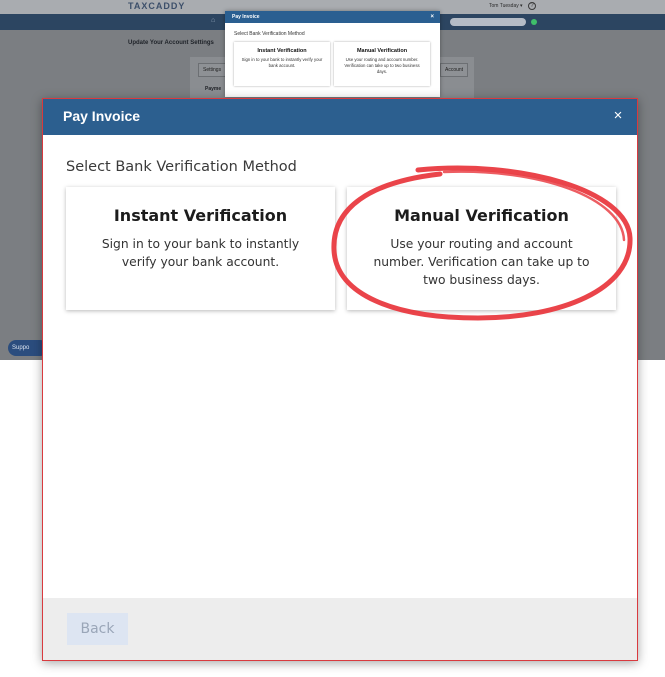  Describe the element at coordinates (488, 22) in the screenshot. I see `background-search-input` at that location.